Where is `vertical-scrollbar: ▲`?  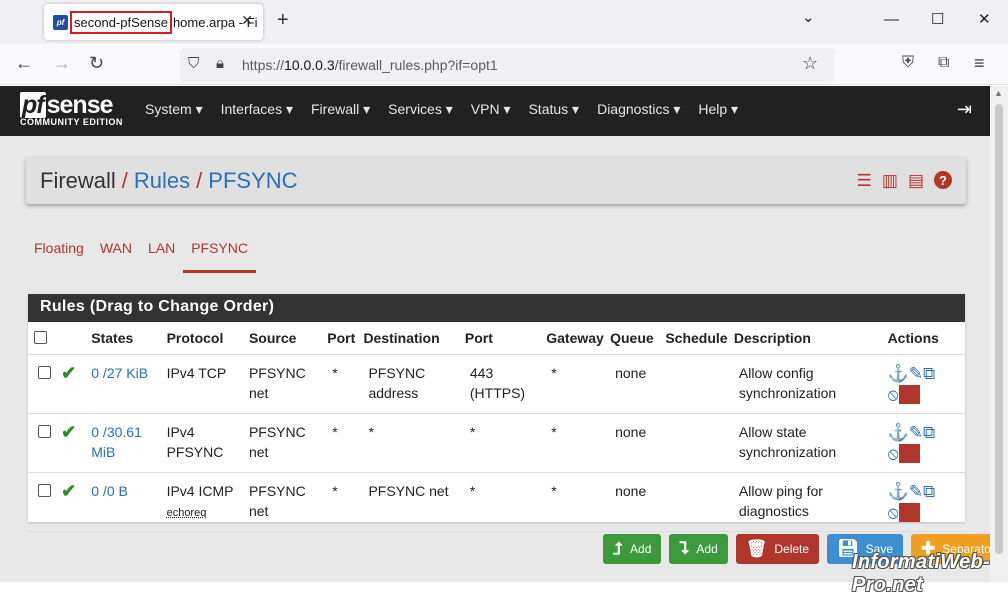 vertical-scrollbar: ▲ is located at coordinates (999, 334).